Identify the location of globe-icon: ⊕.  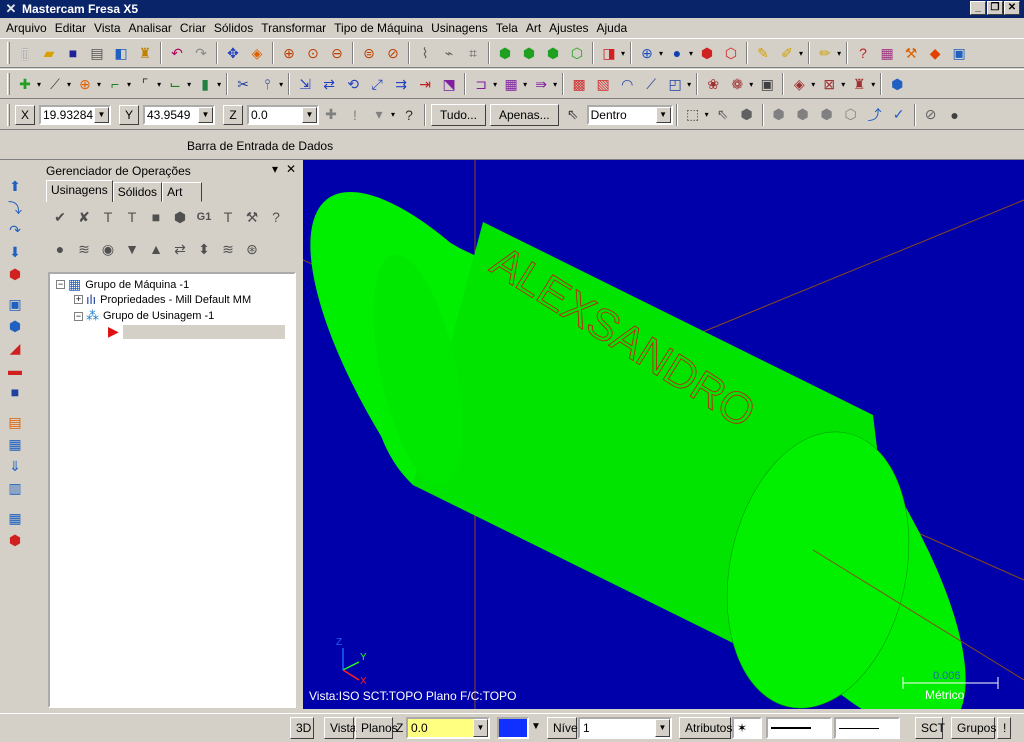
(647, 53).